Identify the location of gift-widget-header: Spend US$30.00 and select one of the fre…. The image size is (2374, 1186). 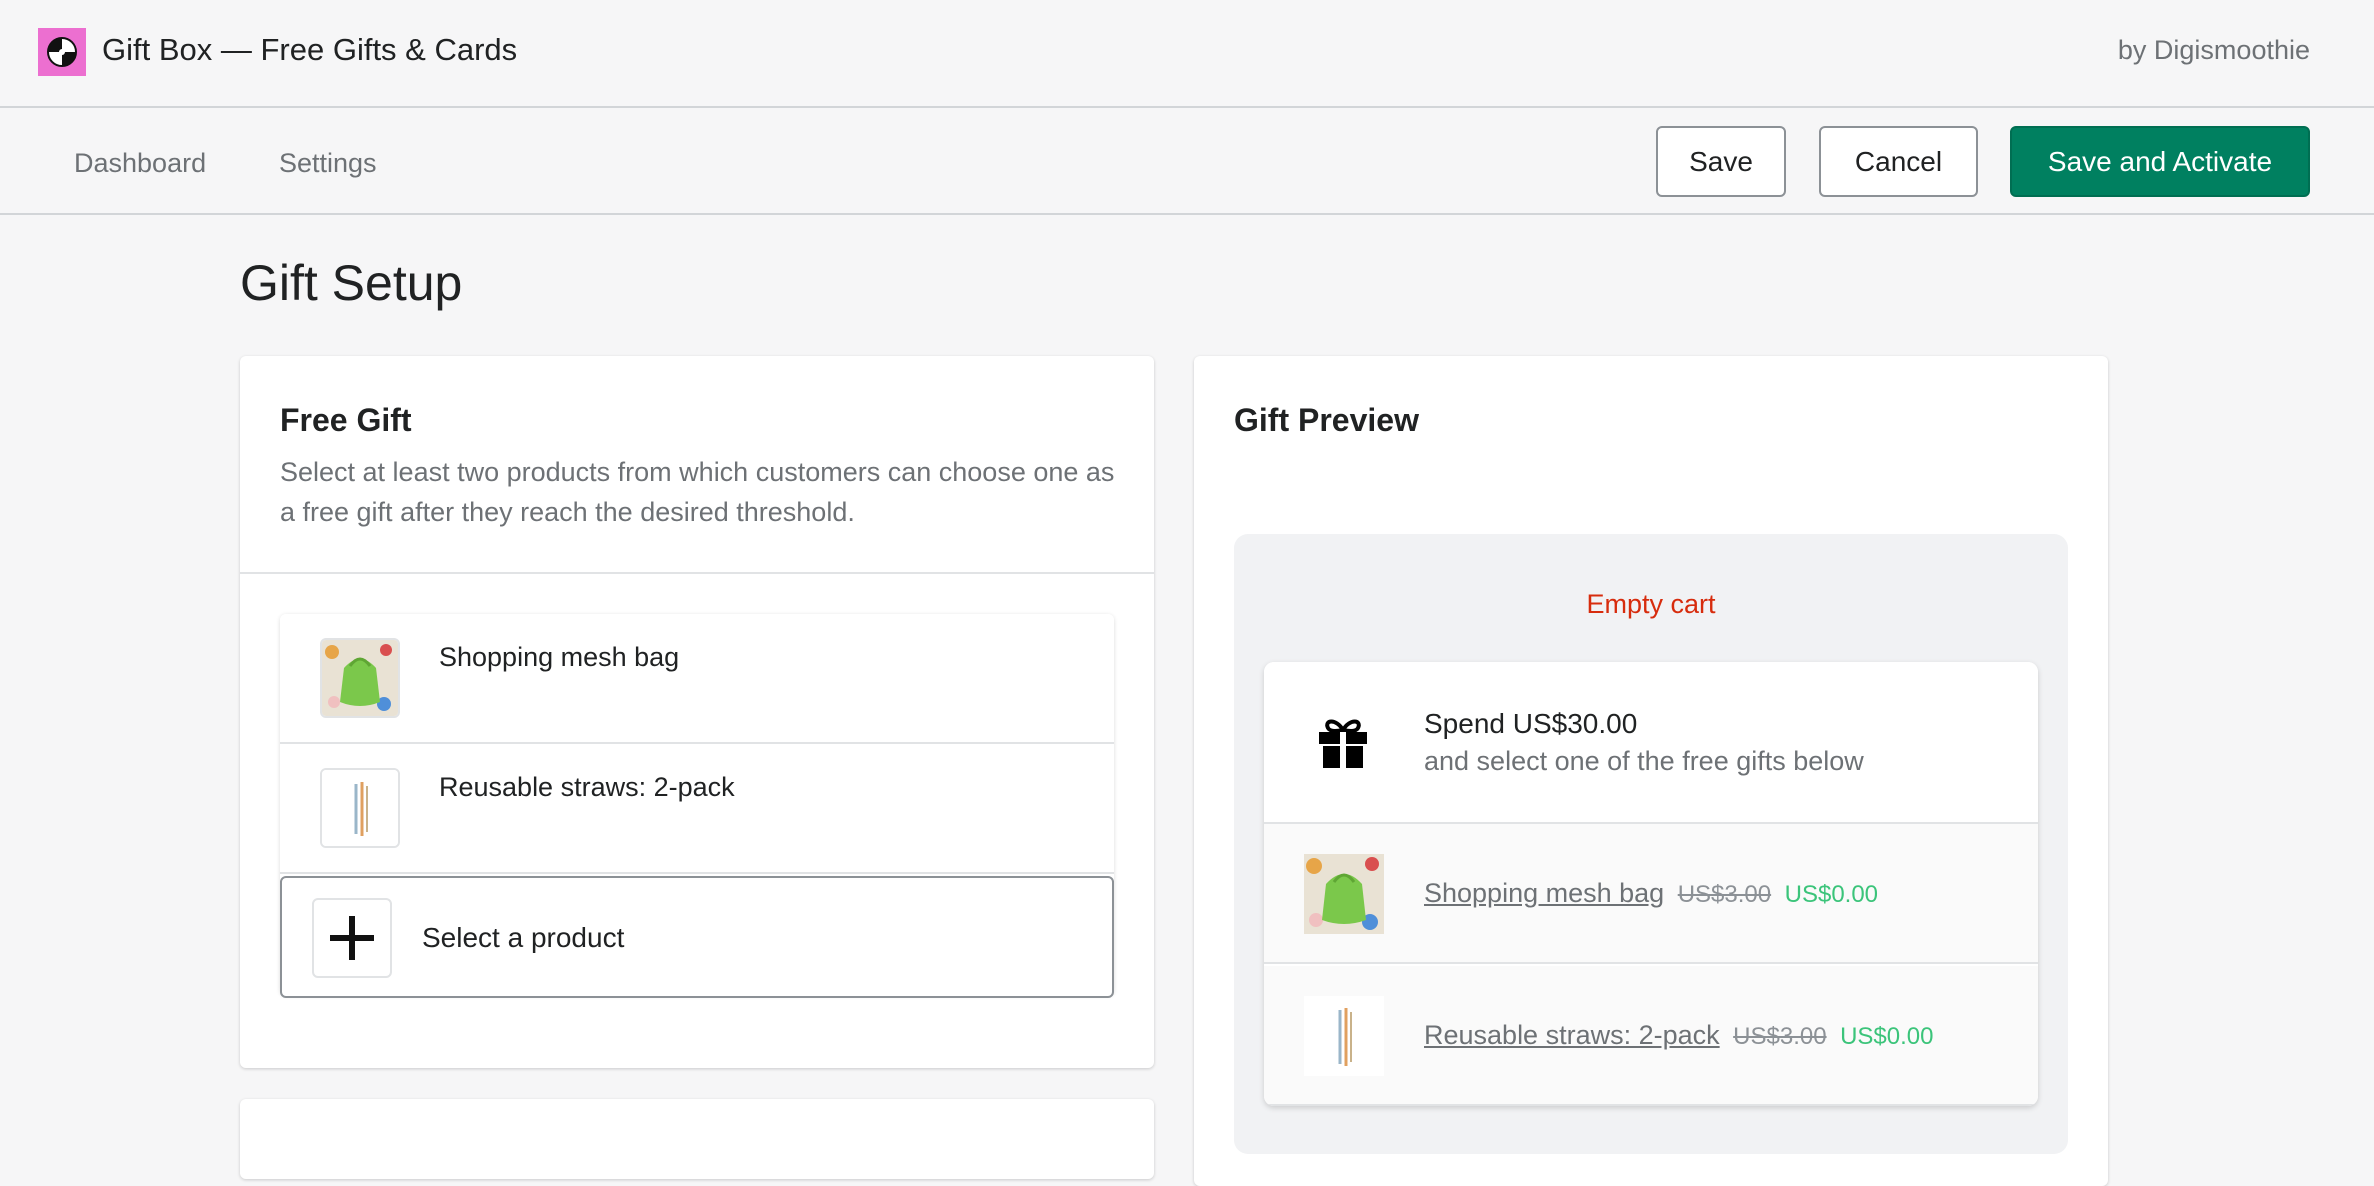
(1651, 743).